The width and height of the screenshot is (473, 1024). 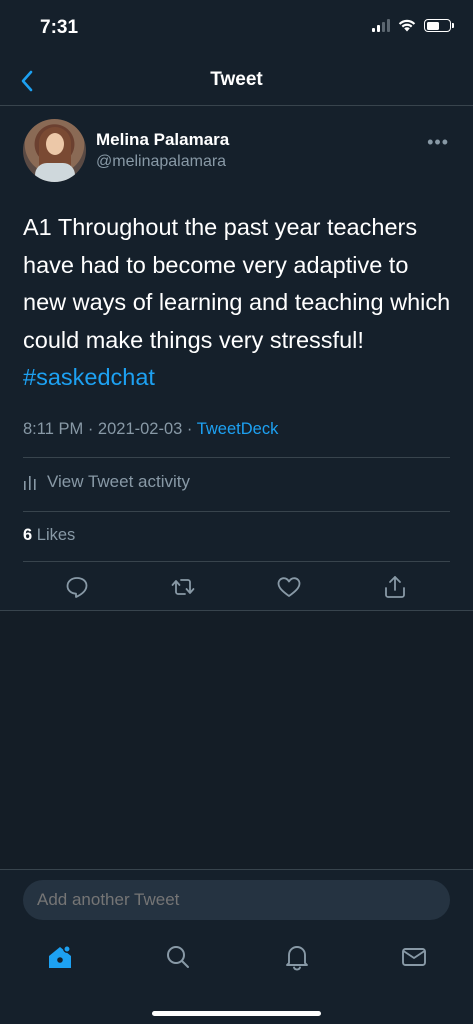 I want to click on activity-label: View Tweet activity, so click(x=118, y=481).